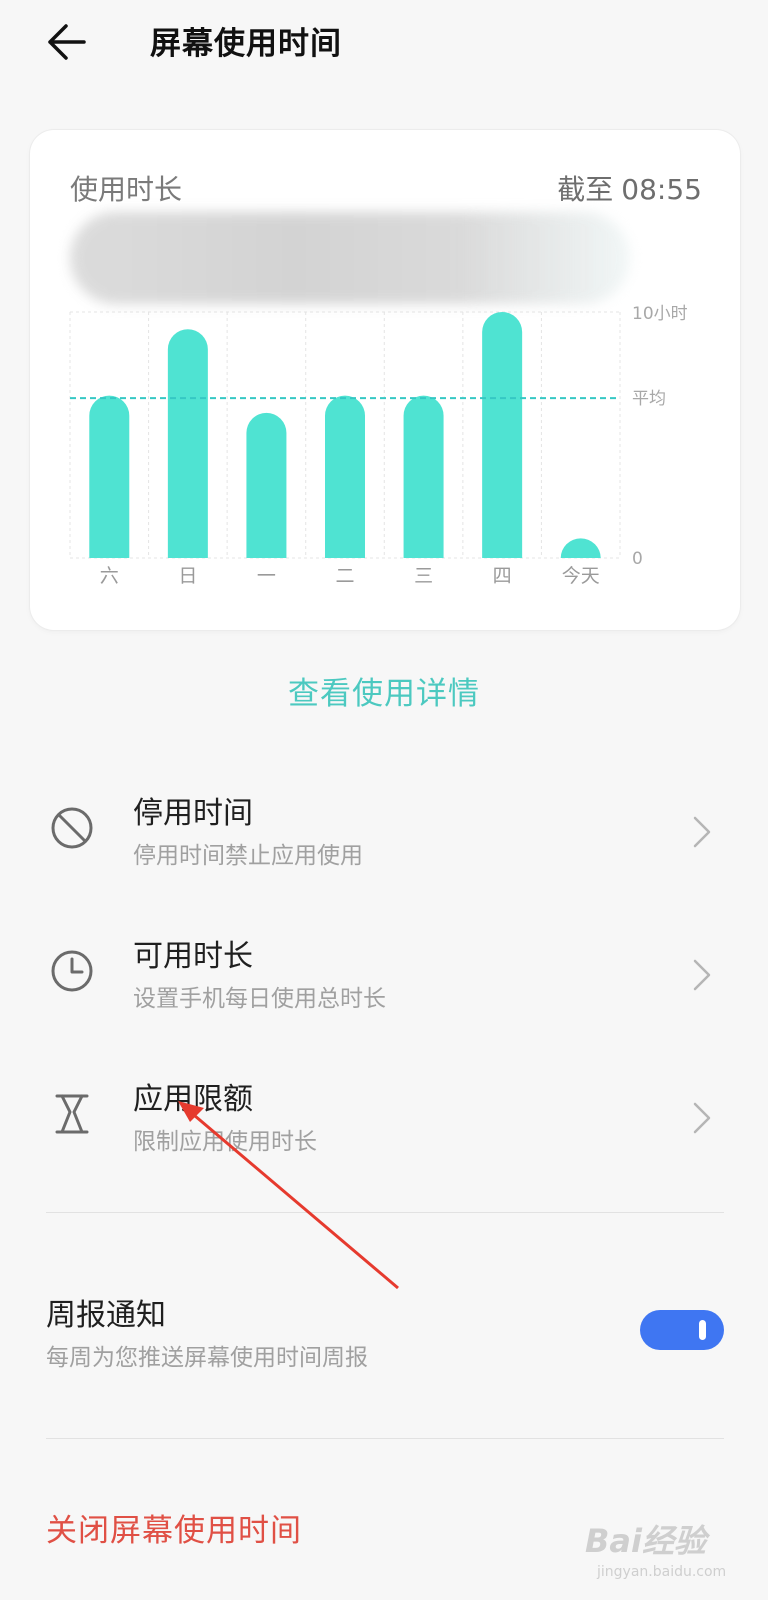 The width and height of the screenshot is (768, 1600). What do you see at coordinates (69, 42) in the screenshot?
I see `back-arrow-icon` at bounding box center [69, 42].